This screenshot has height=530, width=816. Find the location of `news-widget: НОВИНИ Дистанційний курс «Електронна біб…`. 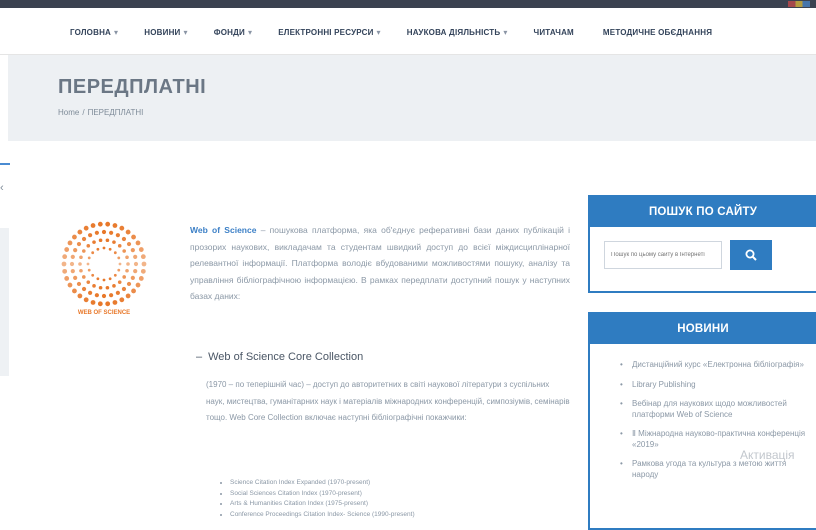

news-widget: НОВИНИ Дистанційний курс «Електронна біб… is located at coordinates (702, 421).